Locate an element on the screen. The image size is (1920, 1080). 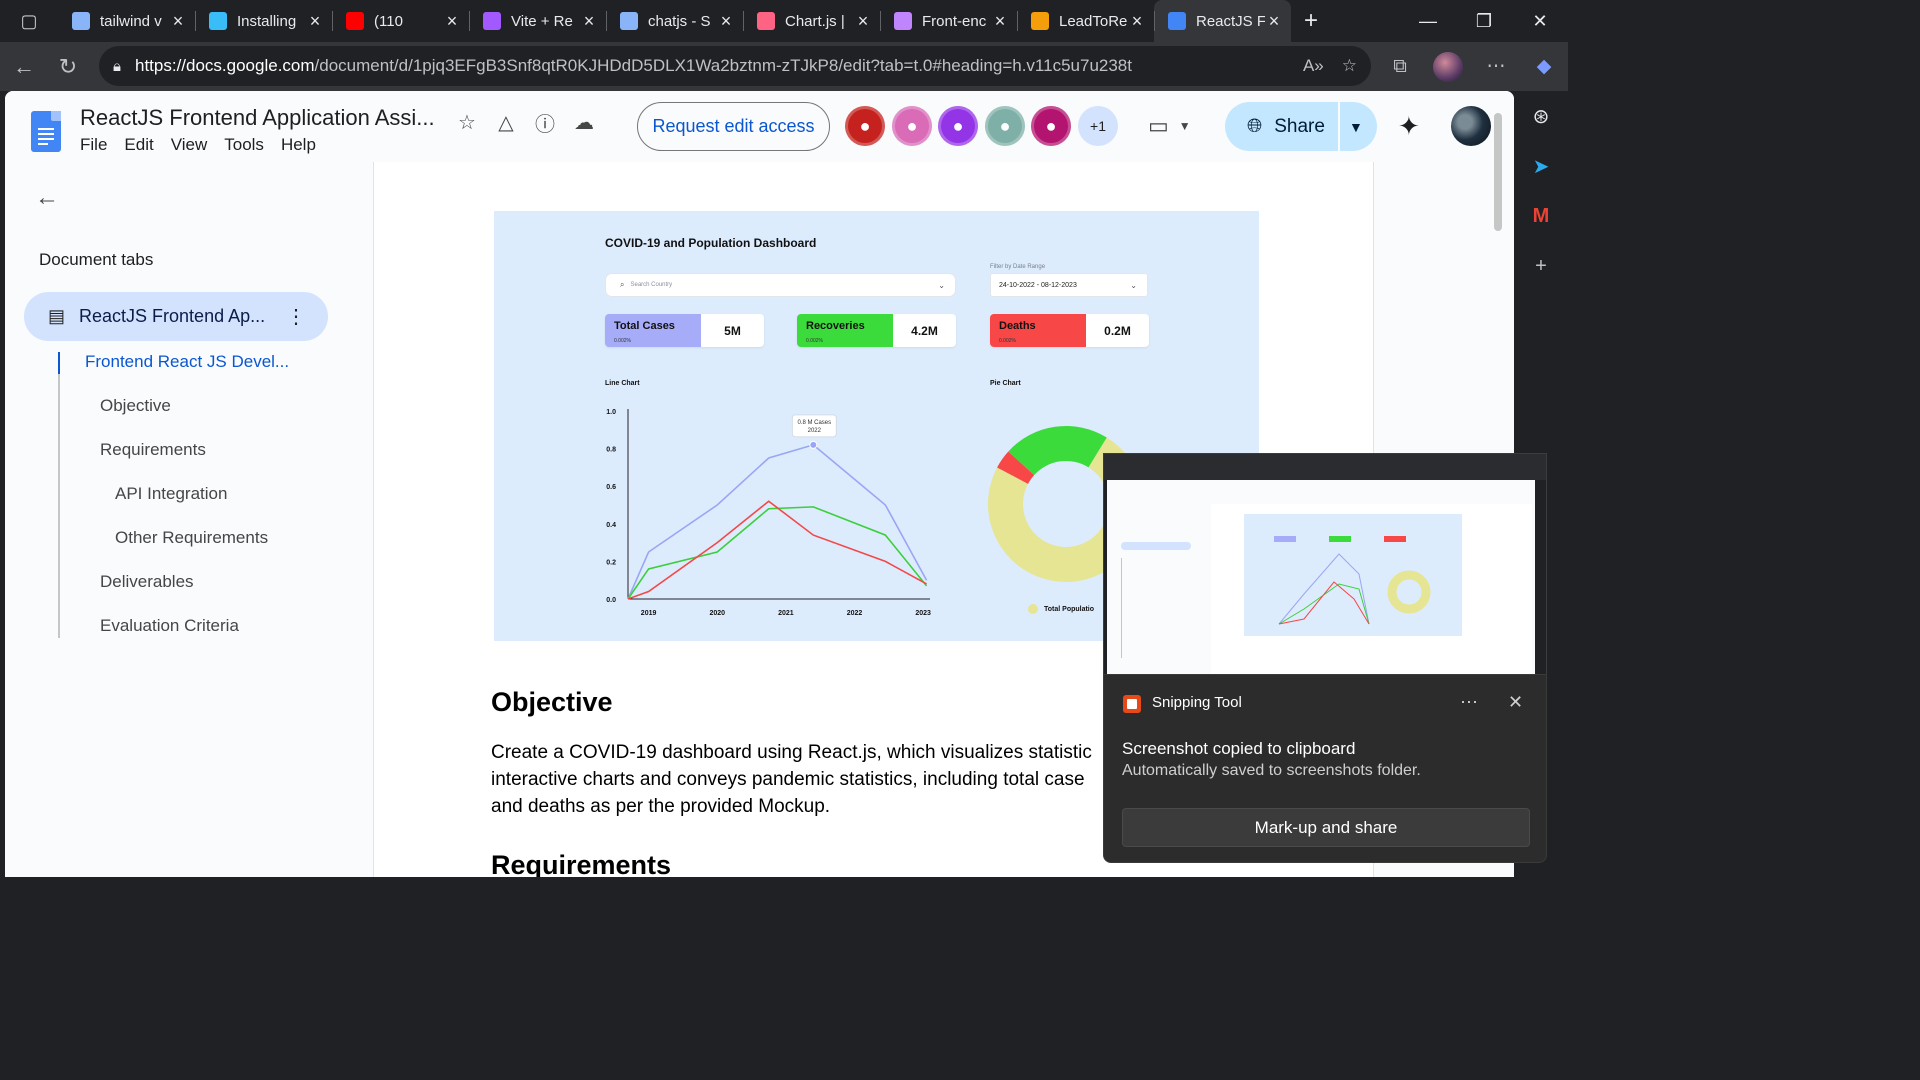
telegram-icon: ➤ is located at coordinates (1541, 166).